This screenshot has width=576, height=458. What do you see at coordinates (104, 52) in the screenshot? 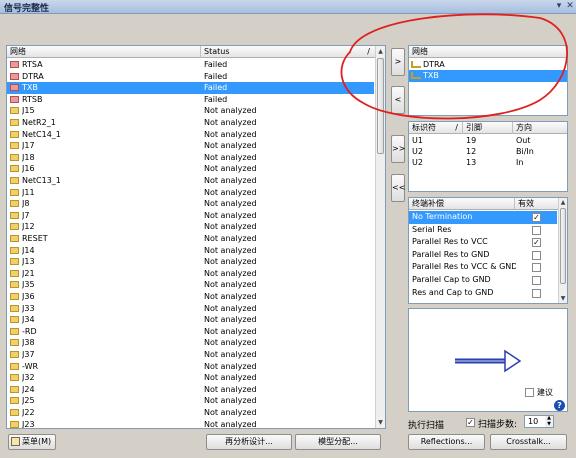
I see `column-header-net: 网络` at bounding box center [104, 52].